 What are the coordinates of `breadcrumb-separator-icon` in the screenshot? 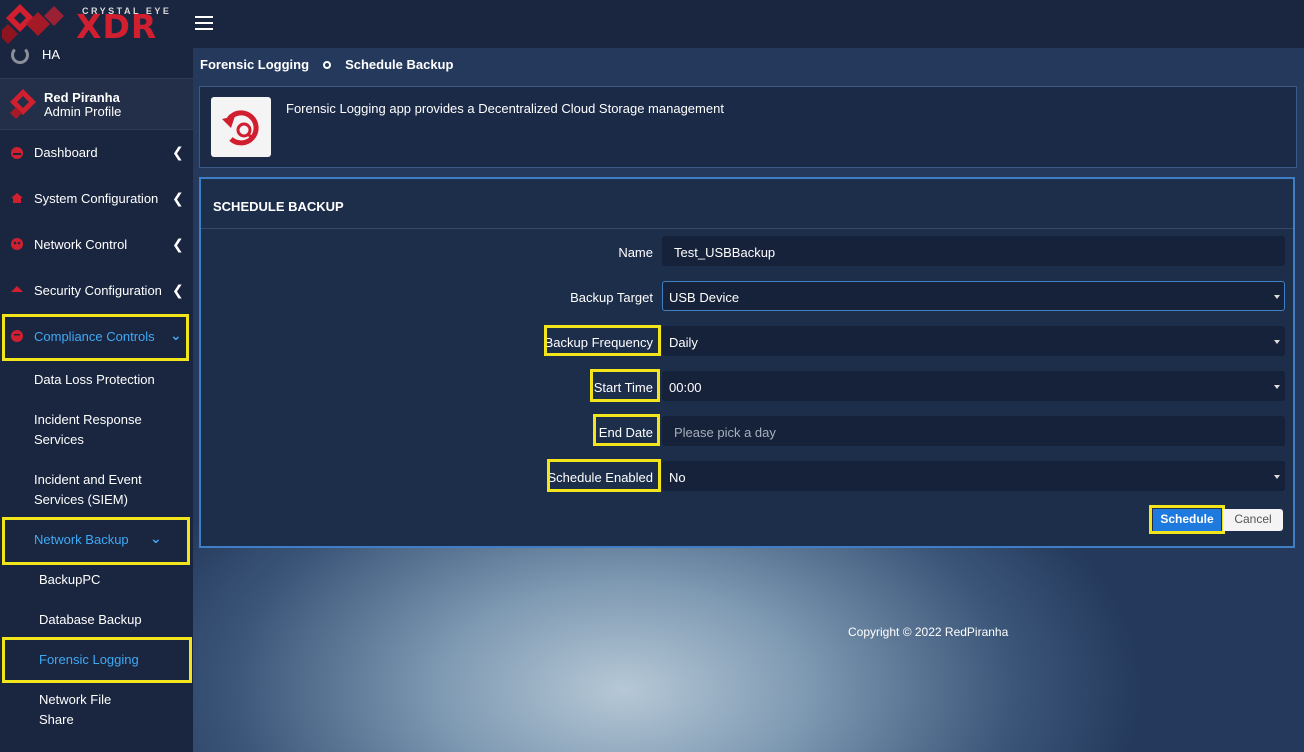 It's located at (327, 65).